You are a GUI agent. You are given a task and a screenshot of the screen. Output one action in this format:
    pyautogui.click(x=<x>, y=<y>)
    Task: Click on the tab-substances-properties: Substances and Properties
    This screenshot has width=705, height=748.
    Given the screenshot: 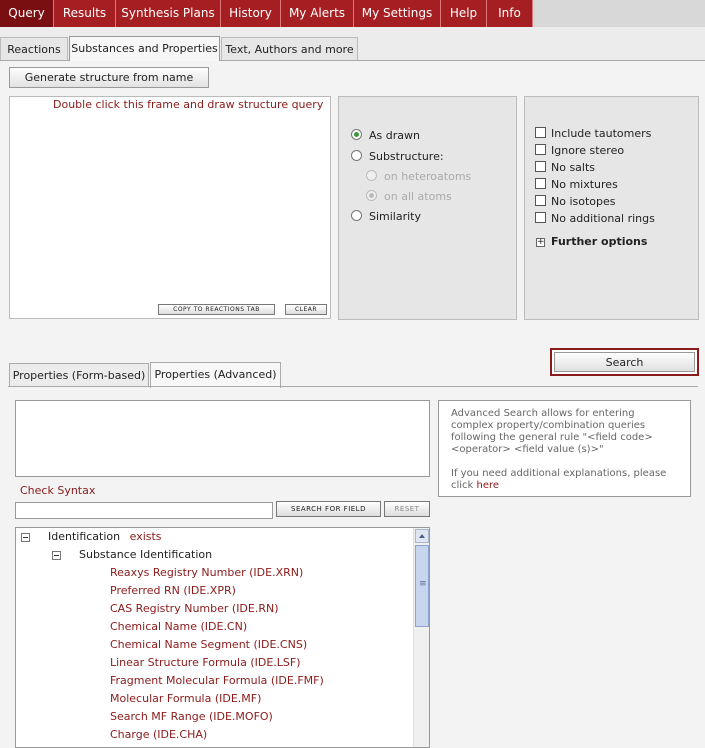 What is the action you would take?
    pyautogui.click(x=144, y=48)
    